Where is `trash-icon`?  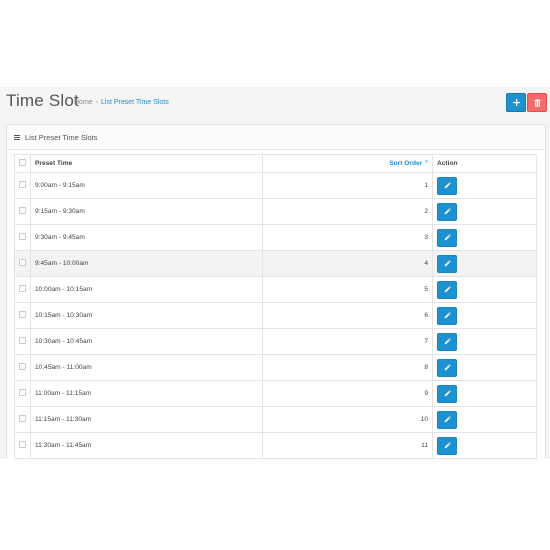 trash-icon is located at coordinates (537, 102).